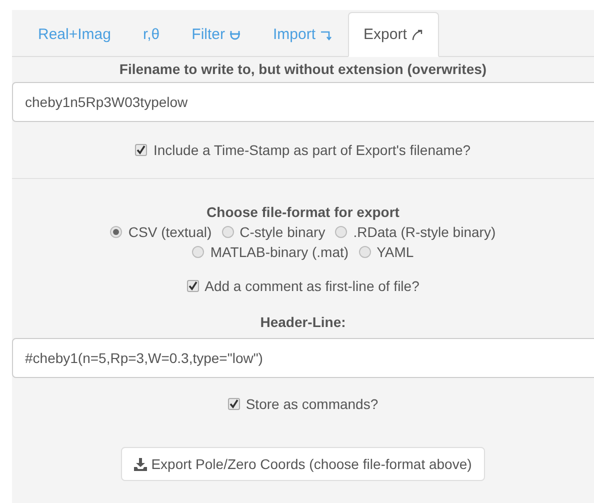  What do you see at coordinates (303, 358) in the screenshot?
I see `header-line-field: #cheby1(n=5,Rp=3,W=0.3,type="low")` at bounding box center [303, 358].